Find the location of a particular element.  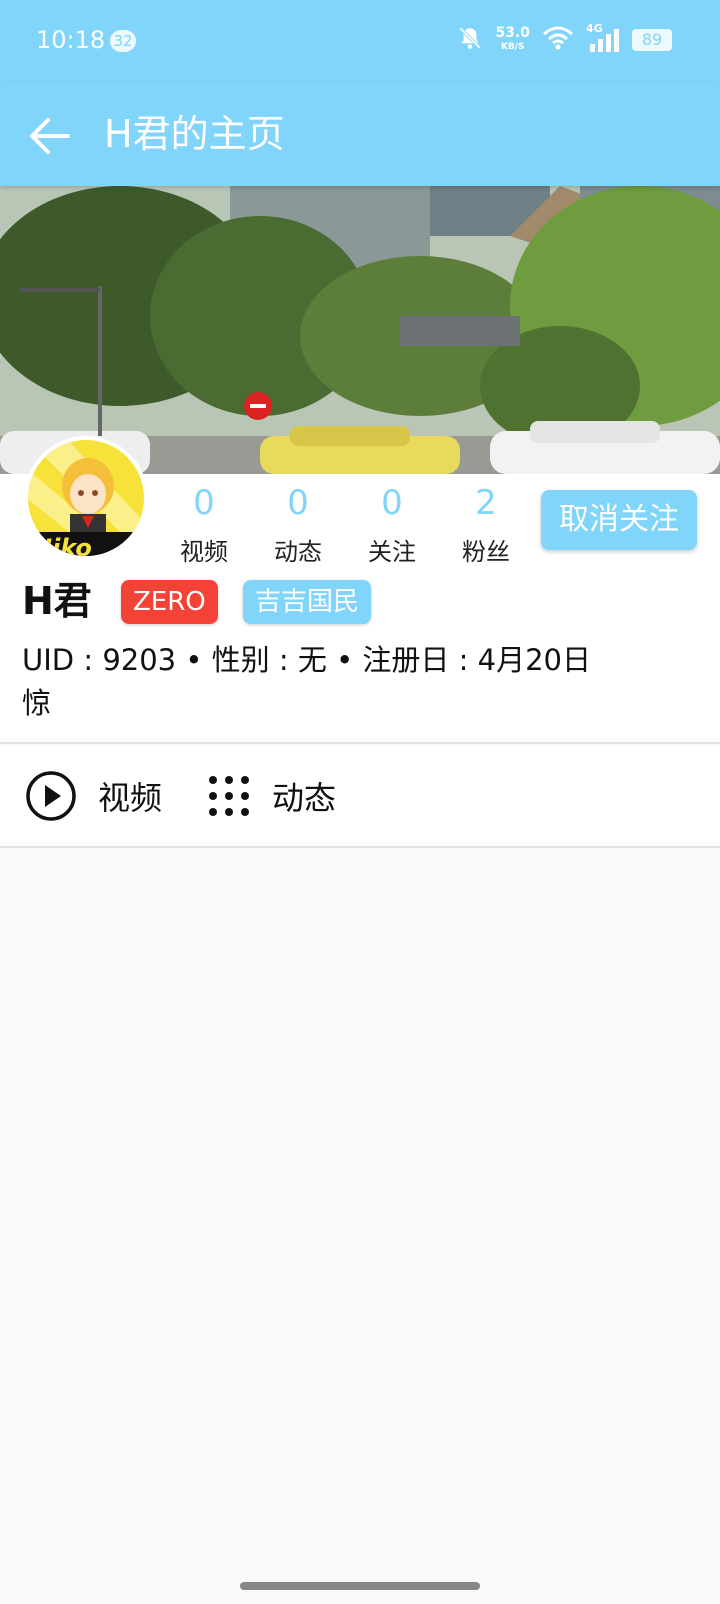

stat-posts: 0 动态 is located at coordinates (298, 525).